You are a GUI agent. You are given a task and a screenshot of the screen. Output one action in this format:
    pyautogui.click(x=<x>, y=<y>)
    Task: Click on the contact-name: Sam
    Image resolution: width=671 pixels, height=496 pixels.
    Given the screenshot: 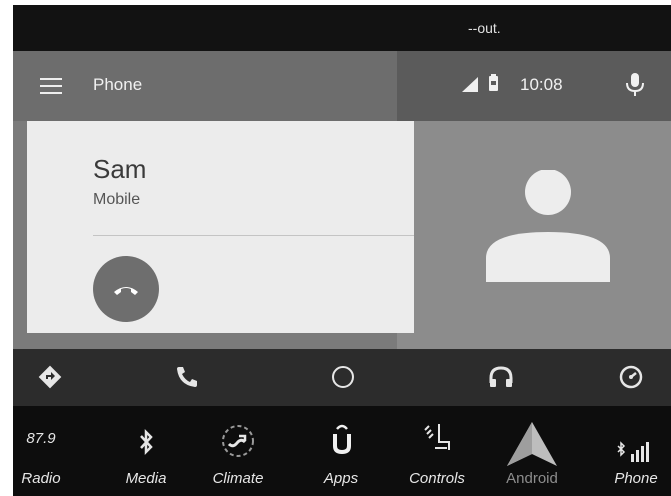 What is the action you would take?
    pyautogui.click(x=120, y=169)
    